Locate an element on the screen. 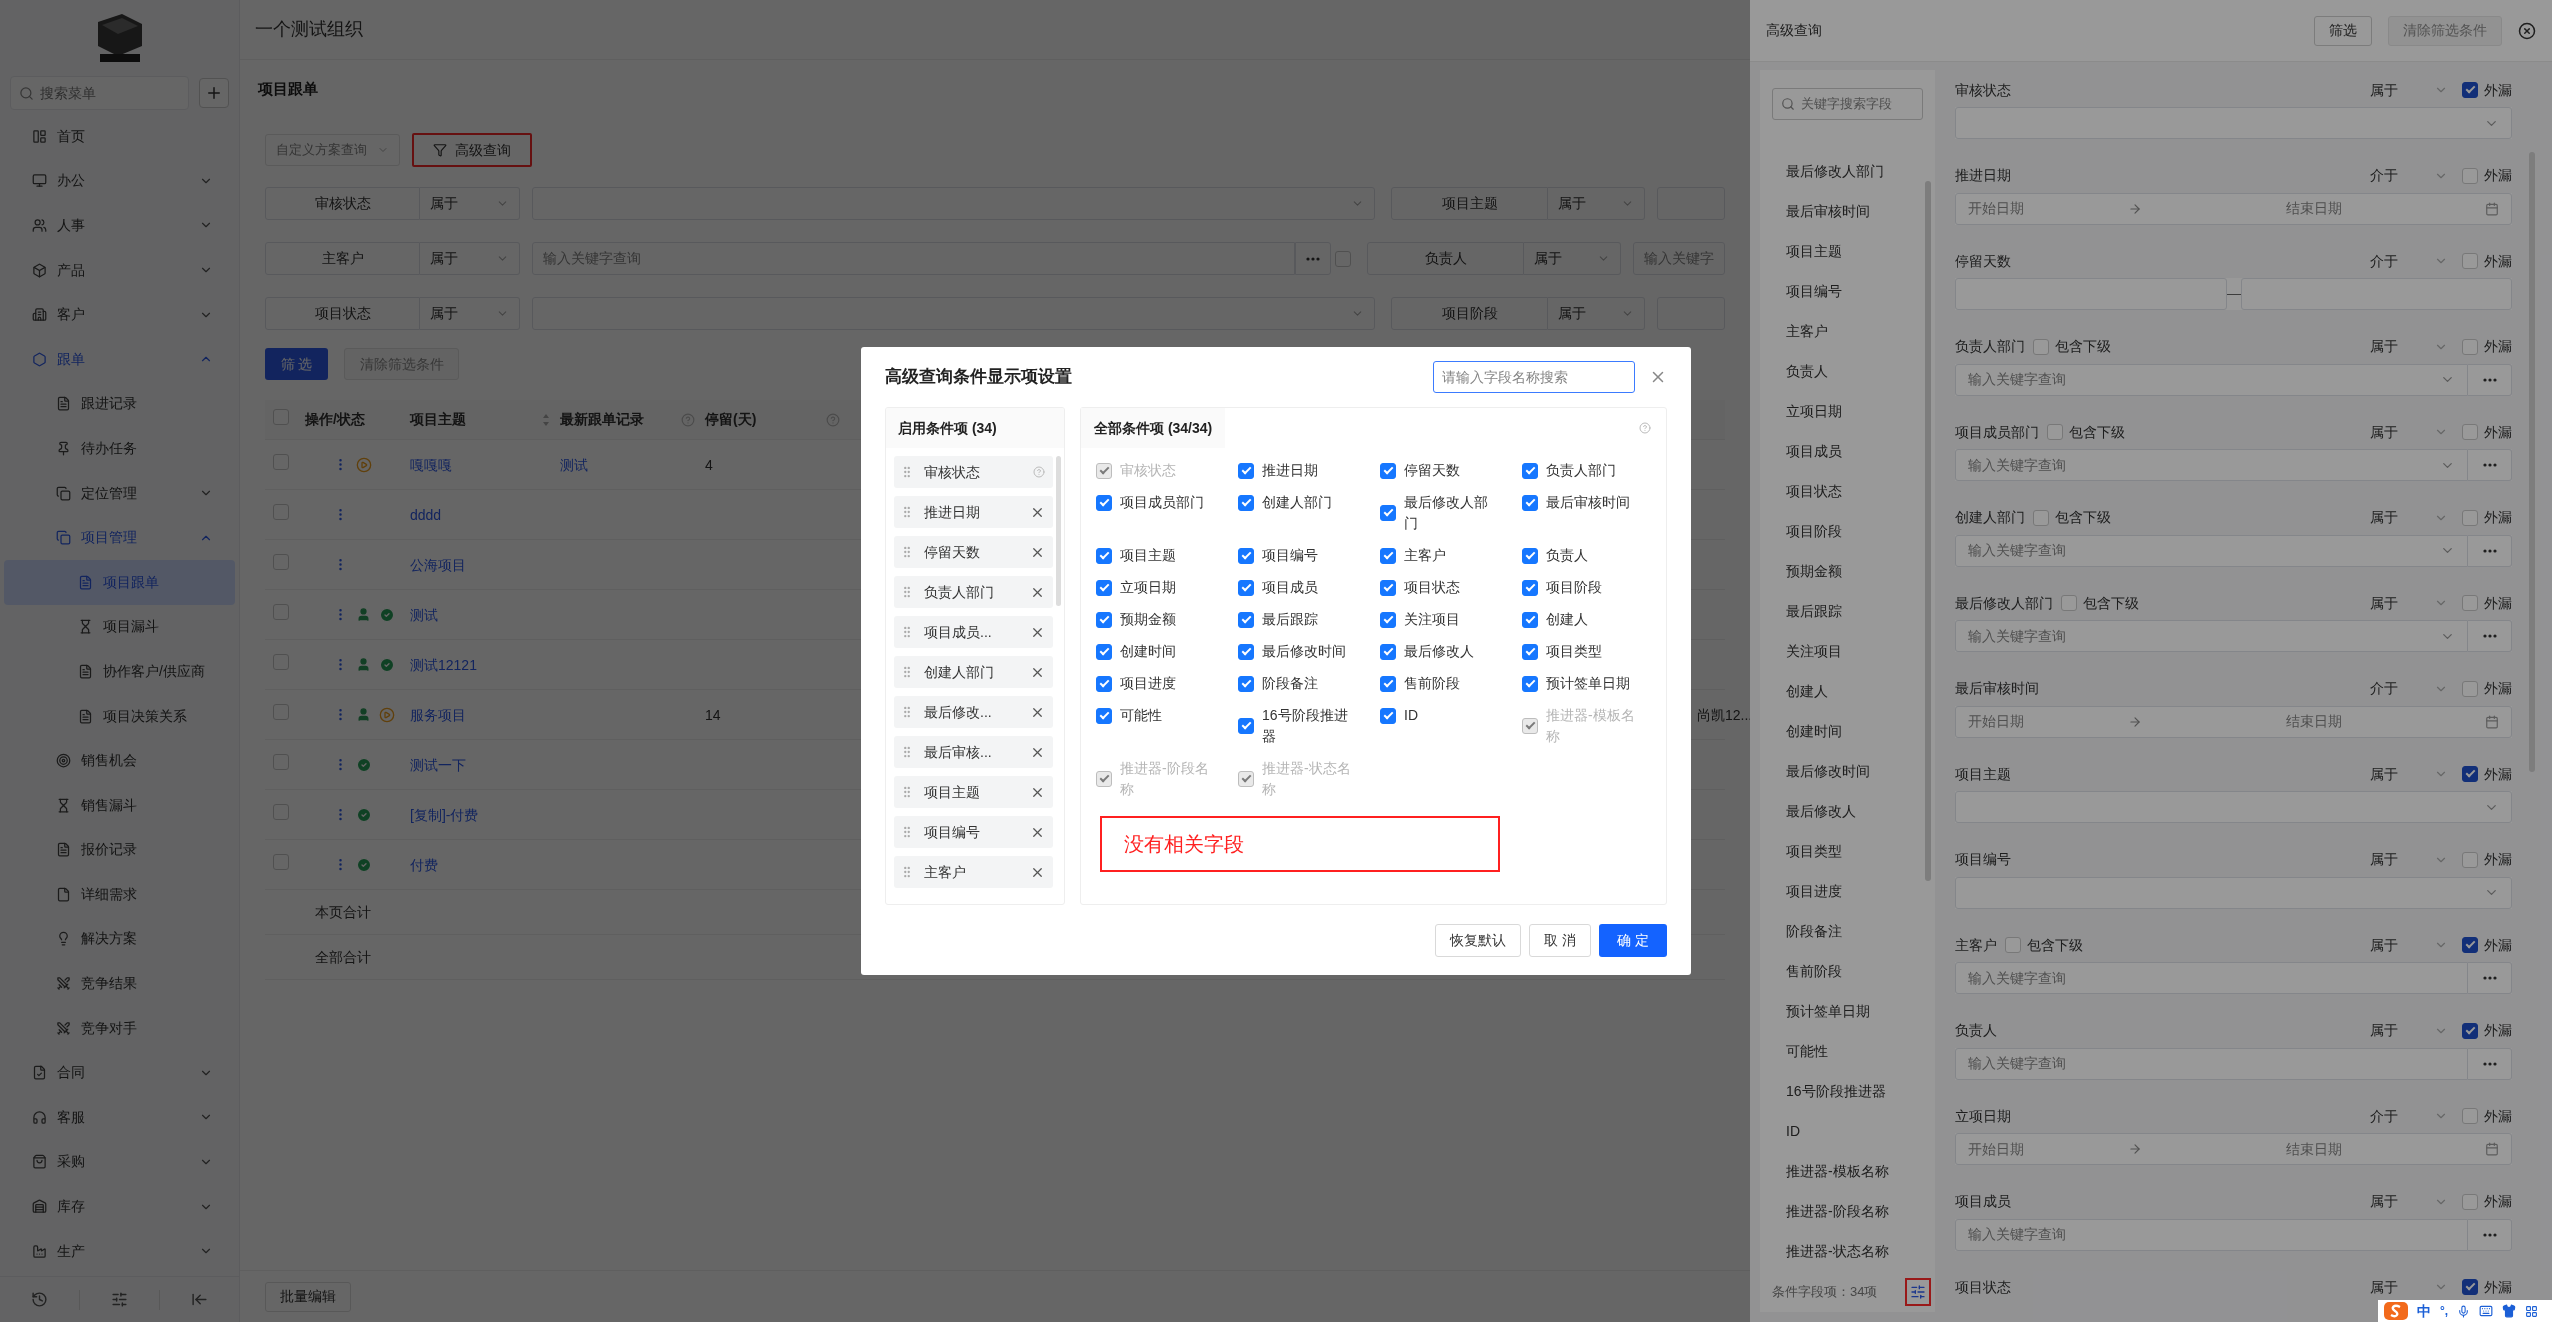 The height and width of the screenshot is (1322, 2552). menu-item: 竞争对手 is located at coordinates (119, 1028).